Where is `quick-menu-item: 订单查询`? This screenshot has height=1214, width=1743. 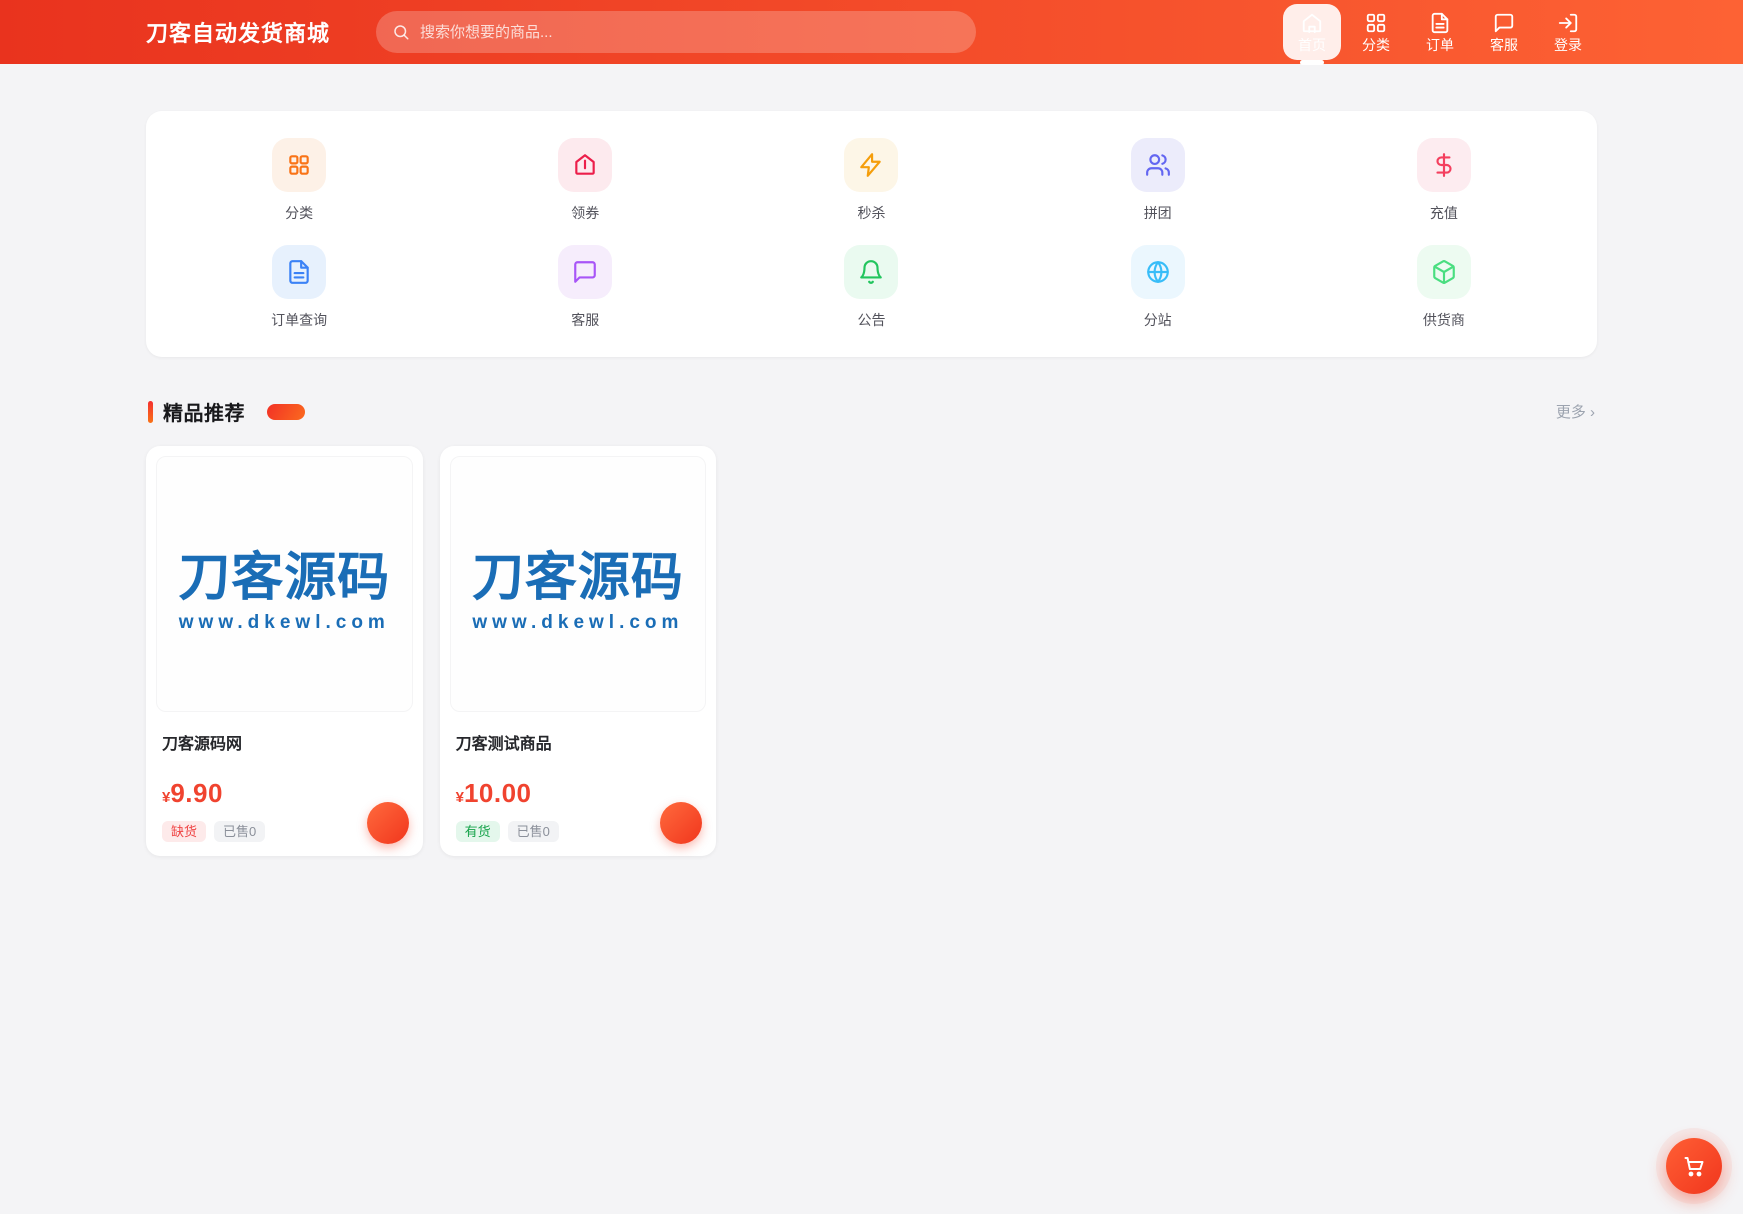 quick-menu-item: 订单查询 is located at coordinates (299, 287).